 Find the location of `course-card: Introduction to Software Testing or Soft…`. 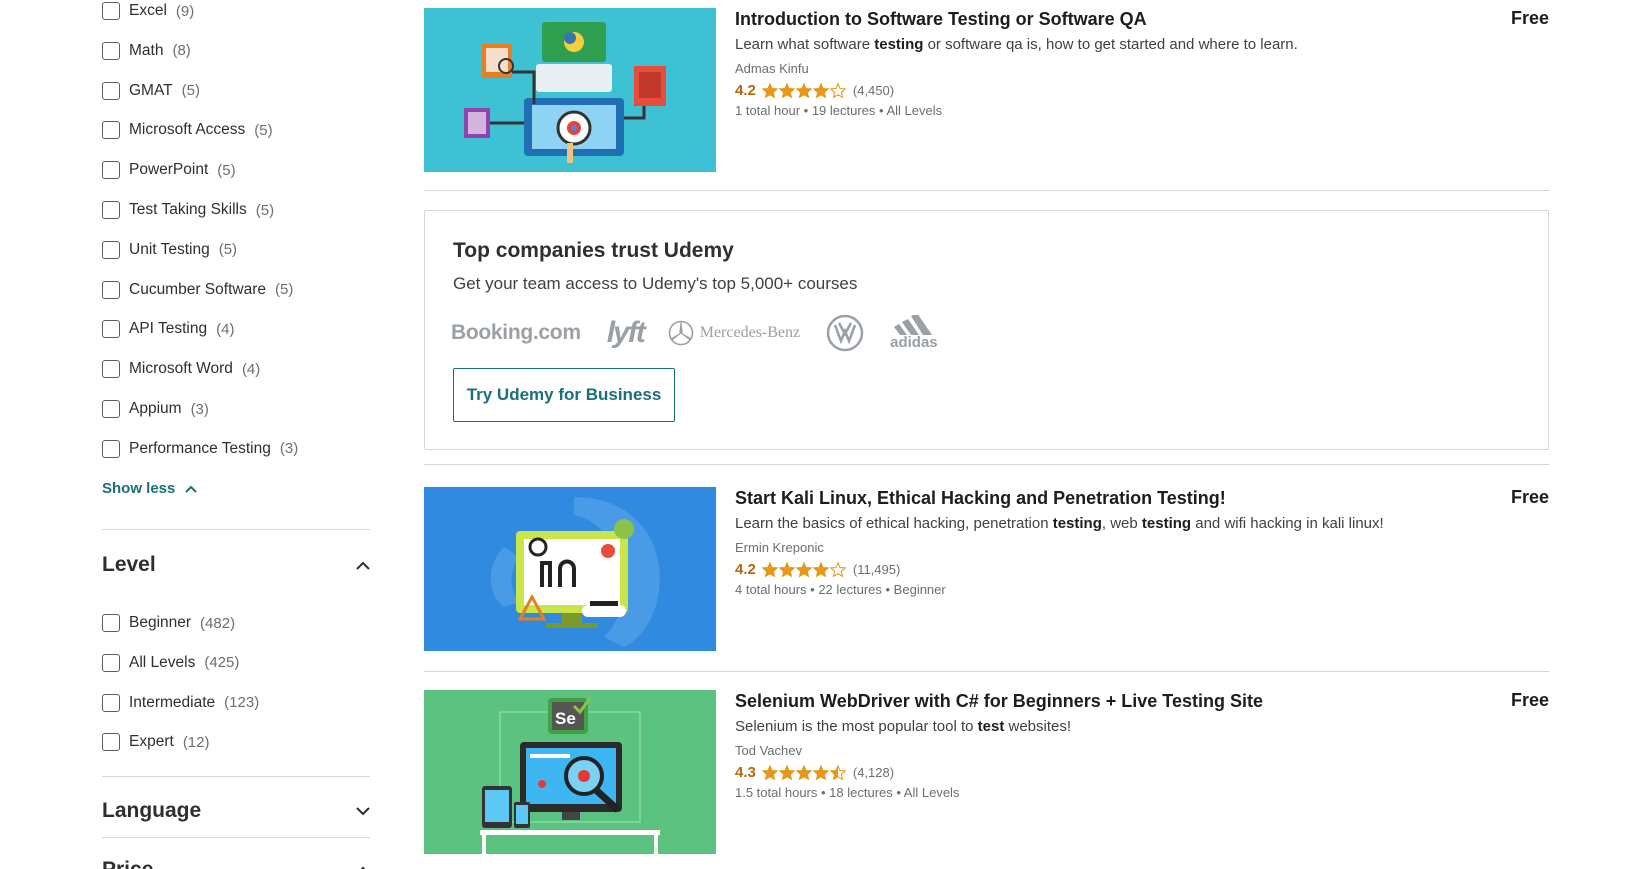

course-card: Introduction to Software Testing or Soft… is located at coordinates (986, 90).